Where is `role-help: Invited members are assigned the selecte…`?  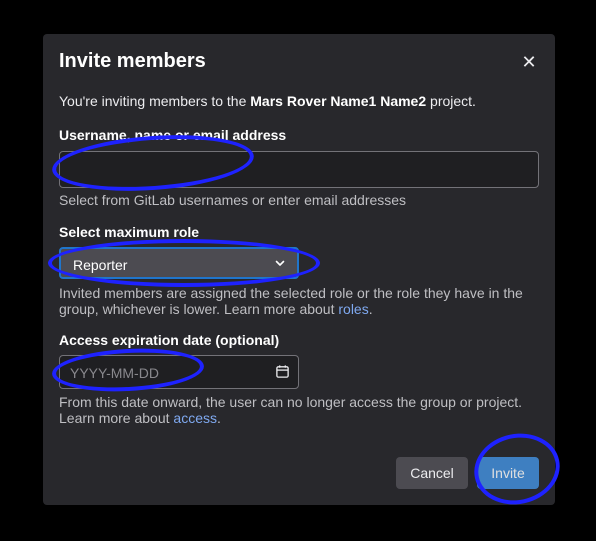 role-help: Invited members are assigned the selecte… is located at coordinates (299, 301).